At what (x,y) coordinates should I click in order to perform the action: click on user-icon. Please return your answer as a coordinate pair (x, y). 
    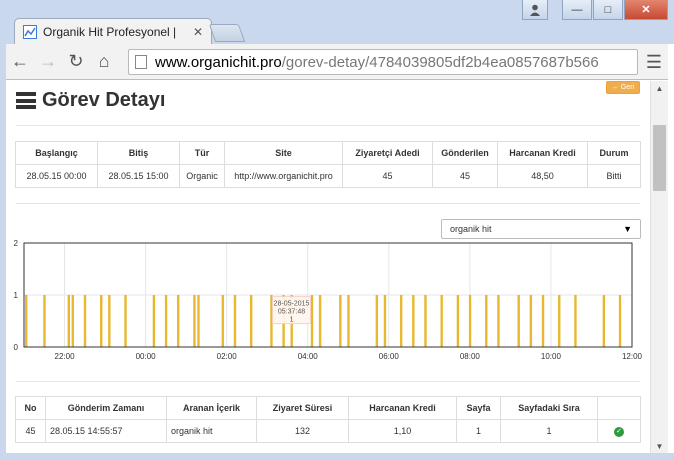
    Looking at the image, I should click on (535, 10).